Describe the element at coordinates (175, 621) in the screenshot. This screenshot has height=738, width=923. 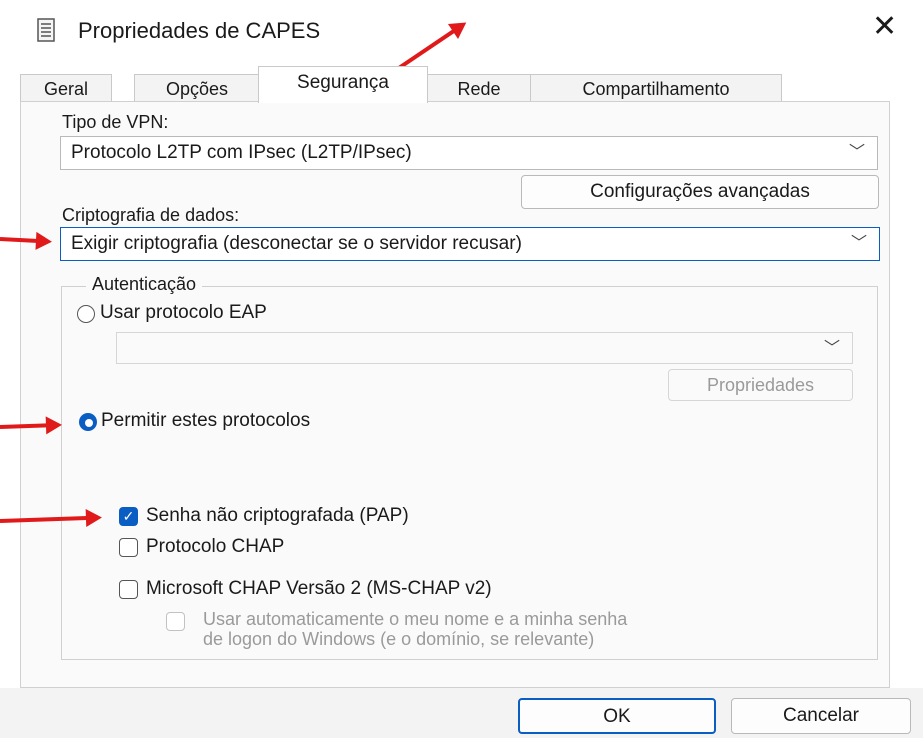
I see `auto-logon-checkbox` at that location.